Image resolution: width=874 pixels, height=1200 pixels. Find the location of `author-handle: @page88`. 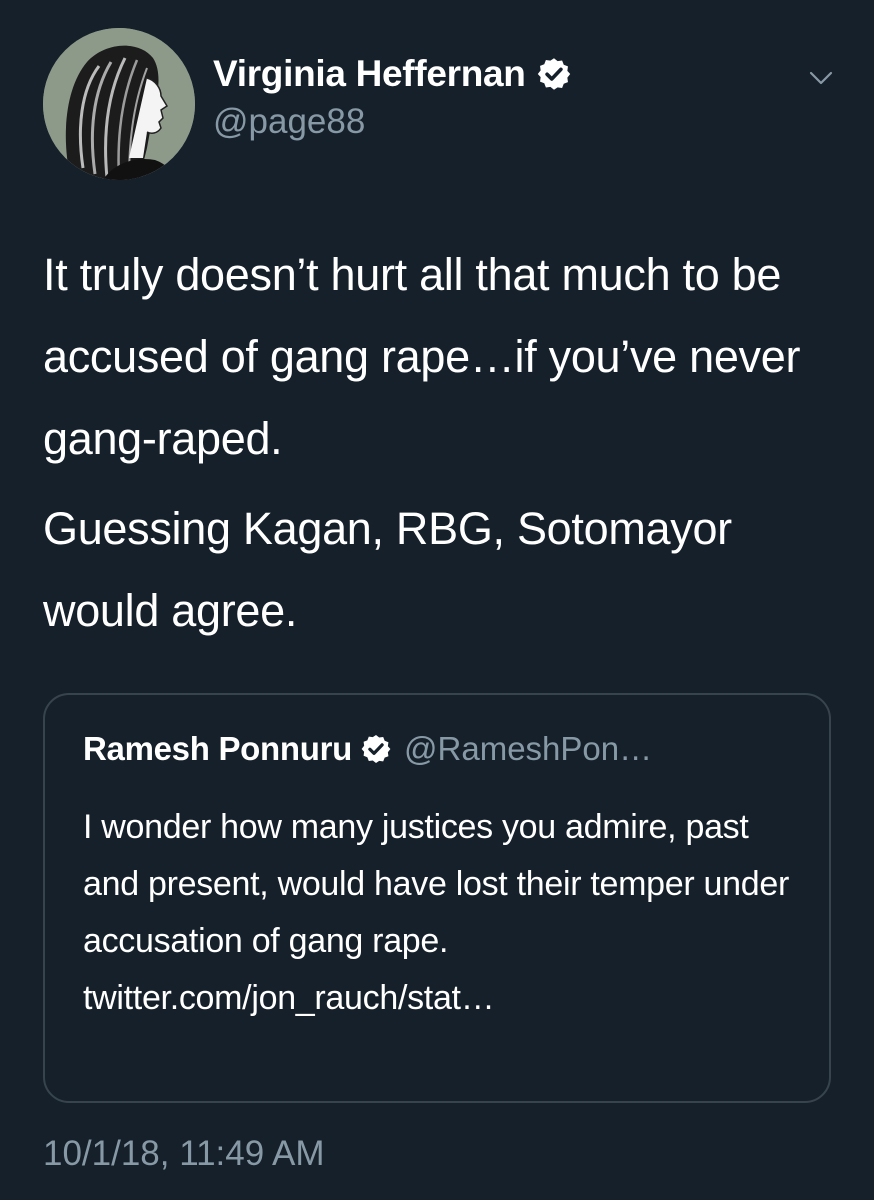

author-handle: @page88 is located at coordinates (392, 122).